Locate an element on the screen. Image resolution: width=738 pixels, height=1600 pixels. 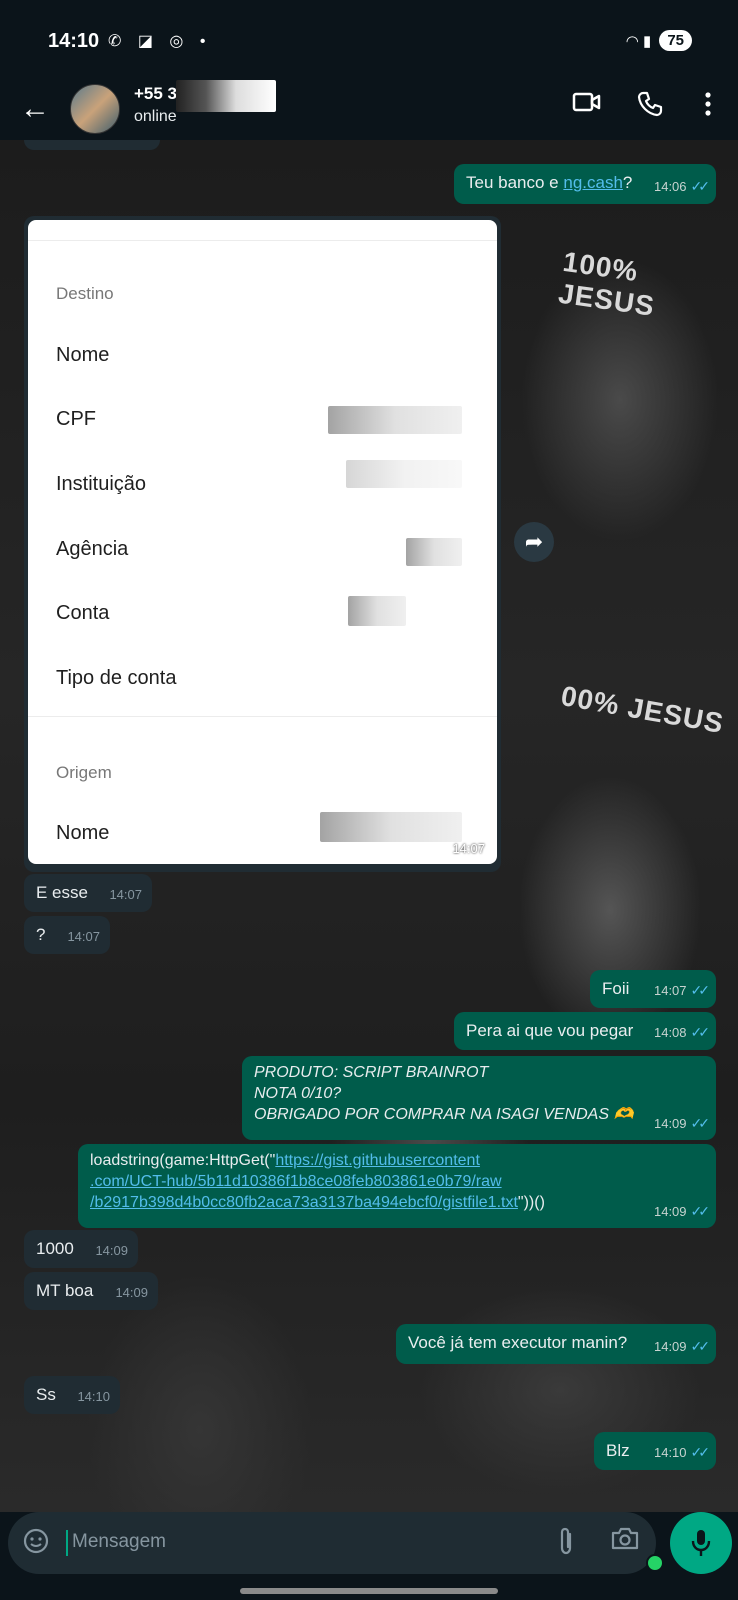
back-arrow-icon: ← is located at coordinates (35, 109).